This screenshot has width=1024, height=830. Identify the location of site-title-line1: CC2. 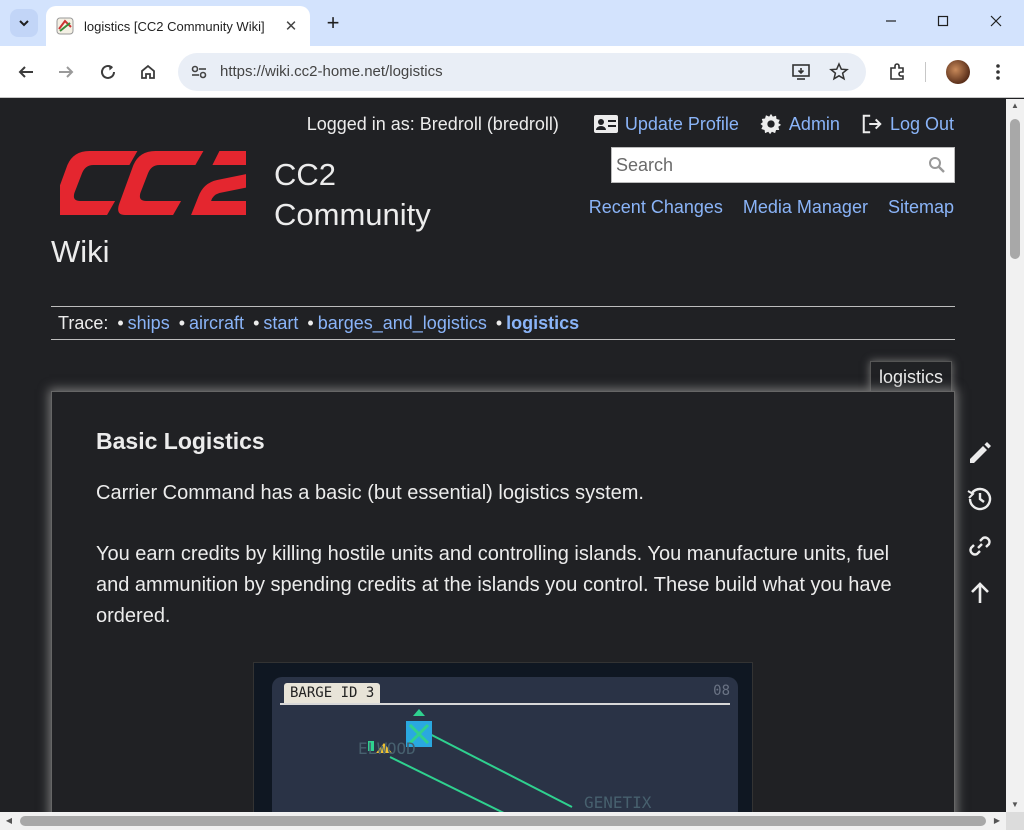
(305, 174).